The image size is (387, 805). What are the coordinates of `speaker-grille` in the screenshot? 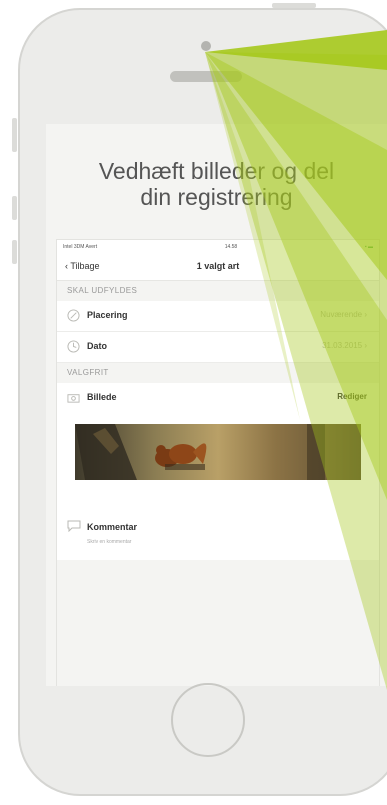 It's located at (206, 76).